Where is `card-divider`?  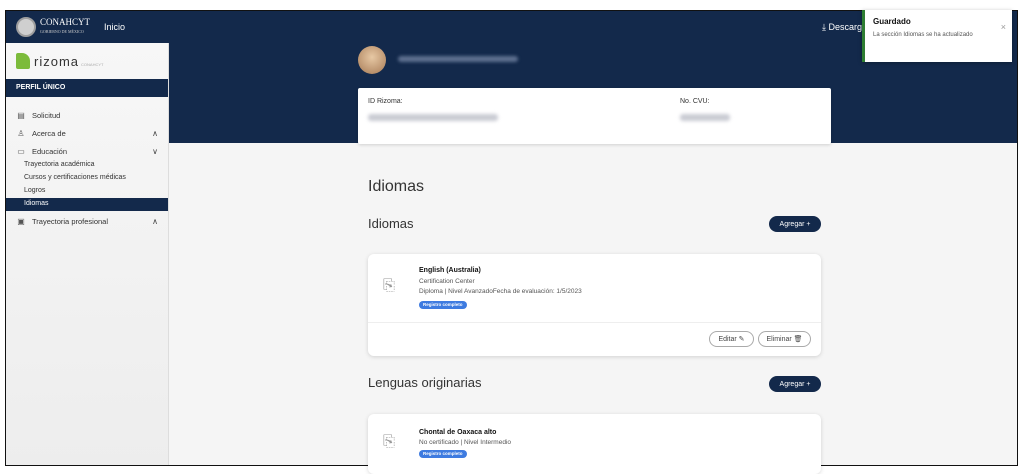 card-divider is located at coordinates (594, 322).